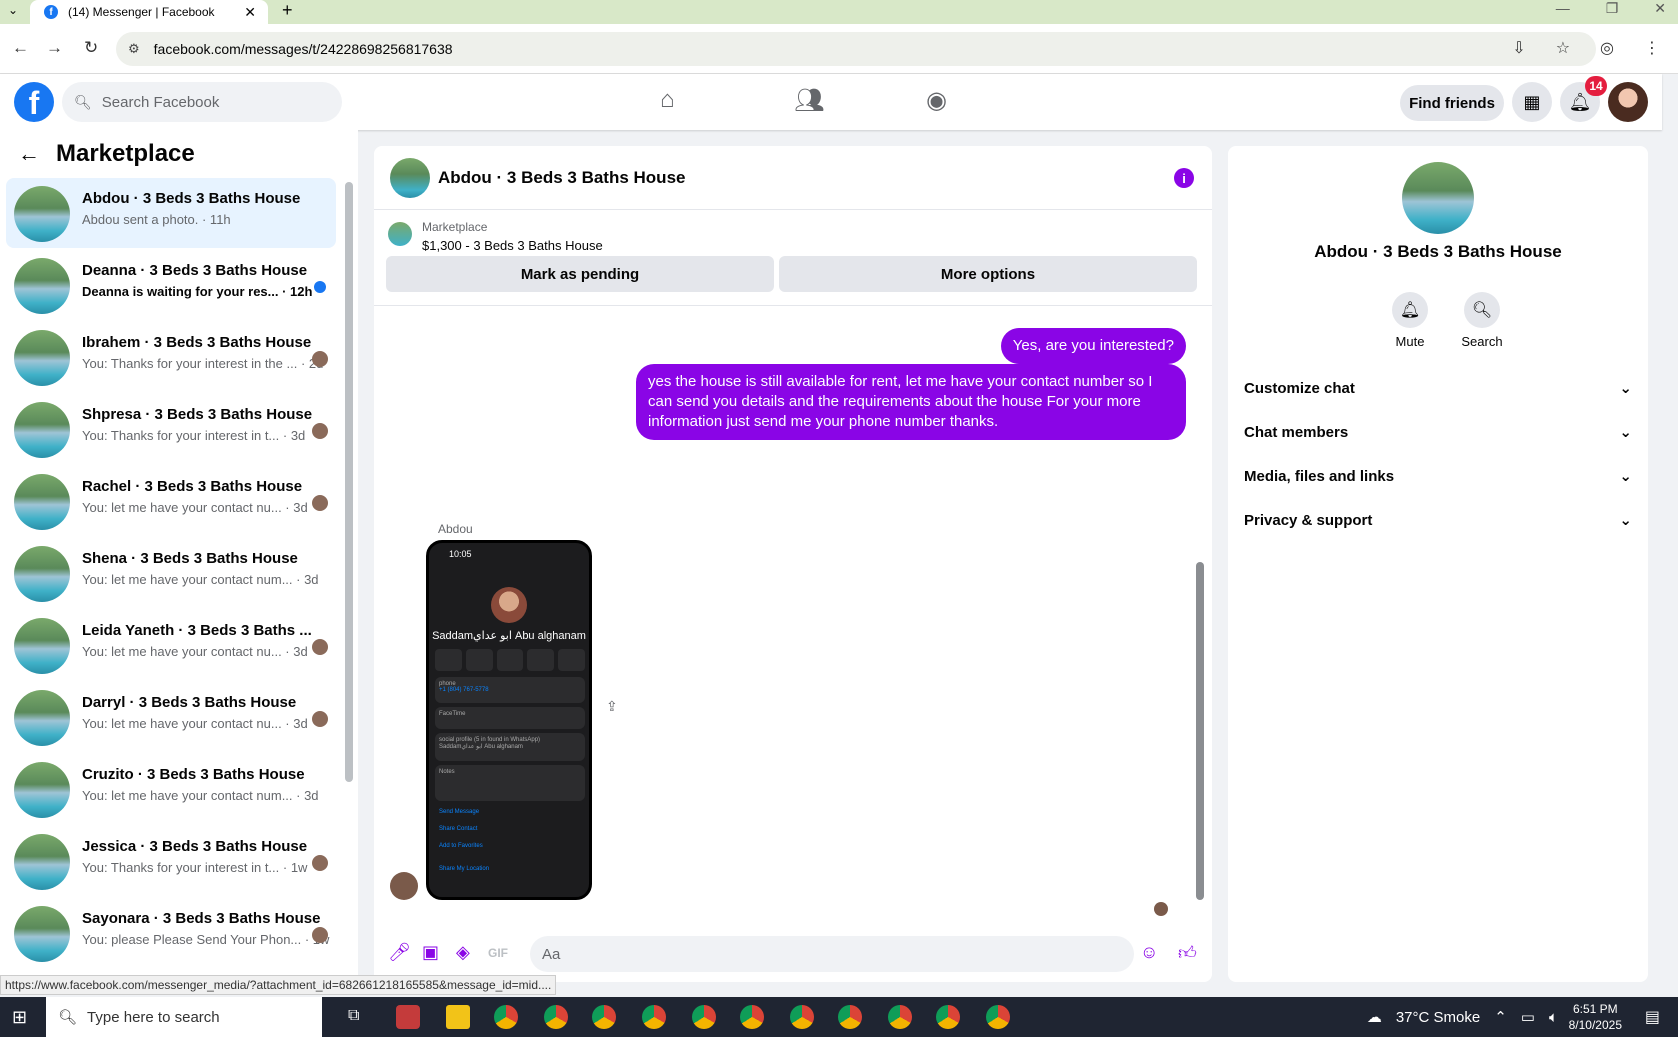 Image resolution: width=1678 pixels, height=1037 pixels. I want to click on sender-avatar, so click(404, 886).